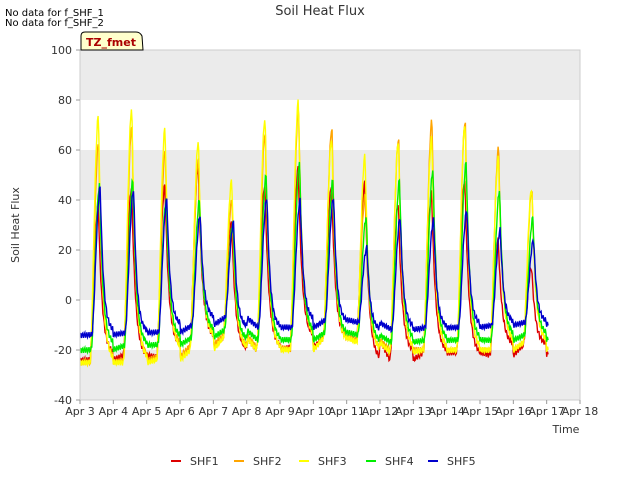 This screenshot has height=480, width=640. I want to click on y-tick-label: 100, so click(61, 50).